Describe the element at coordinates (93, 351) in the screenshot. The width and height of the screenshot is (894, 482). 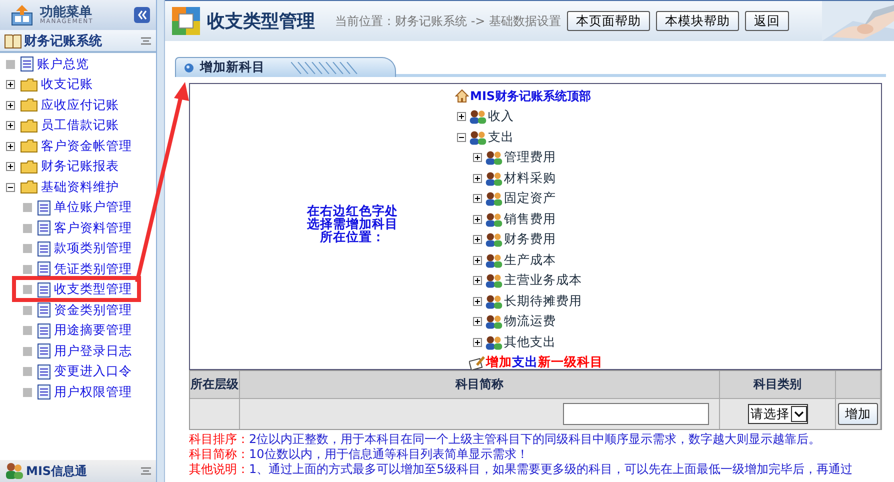
I see `sidebar-item: 用户登录日志` at that location.